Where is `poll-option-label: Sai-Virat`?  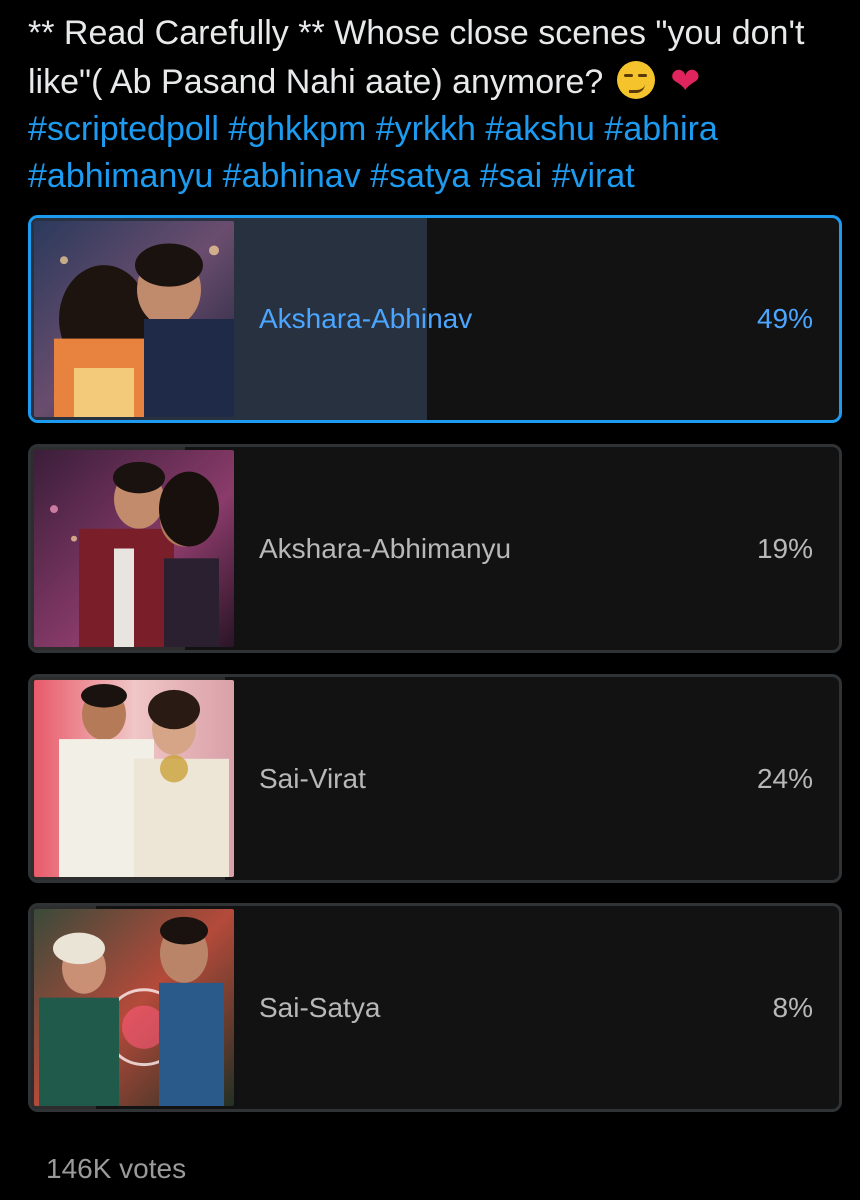 poll-option-label: Sai-Virat is located at coordinates (312, 778).